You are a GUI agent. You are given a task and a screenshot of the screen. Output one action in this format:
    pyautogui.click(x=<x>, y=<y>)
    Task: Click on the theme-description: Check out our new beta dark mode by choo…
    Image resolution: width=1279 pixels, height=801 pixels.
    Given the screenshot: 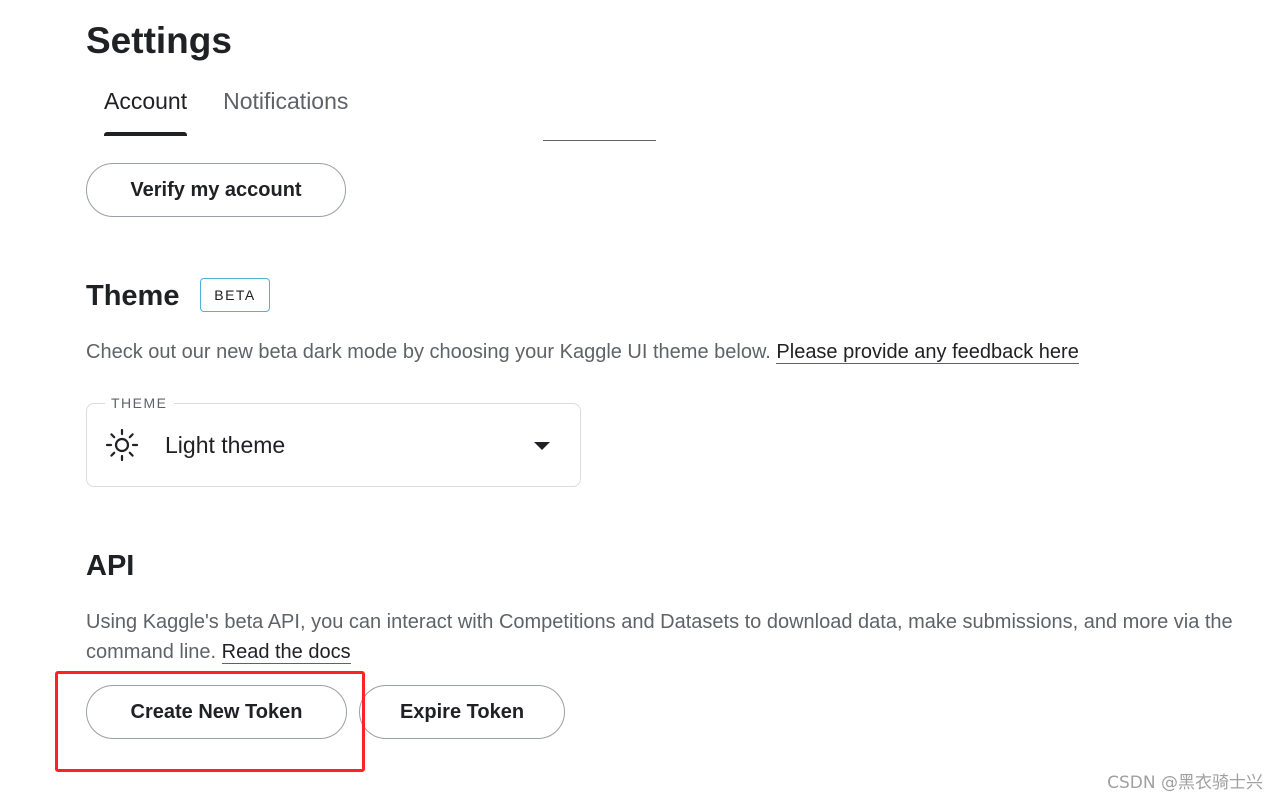 What is the action you would take?
    pyautogui.click(x=671, y=352)
    